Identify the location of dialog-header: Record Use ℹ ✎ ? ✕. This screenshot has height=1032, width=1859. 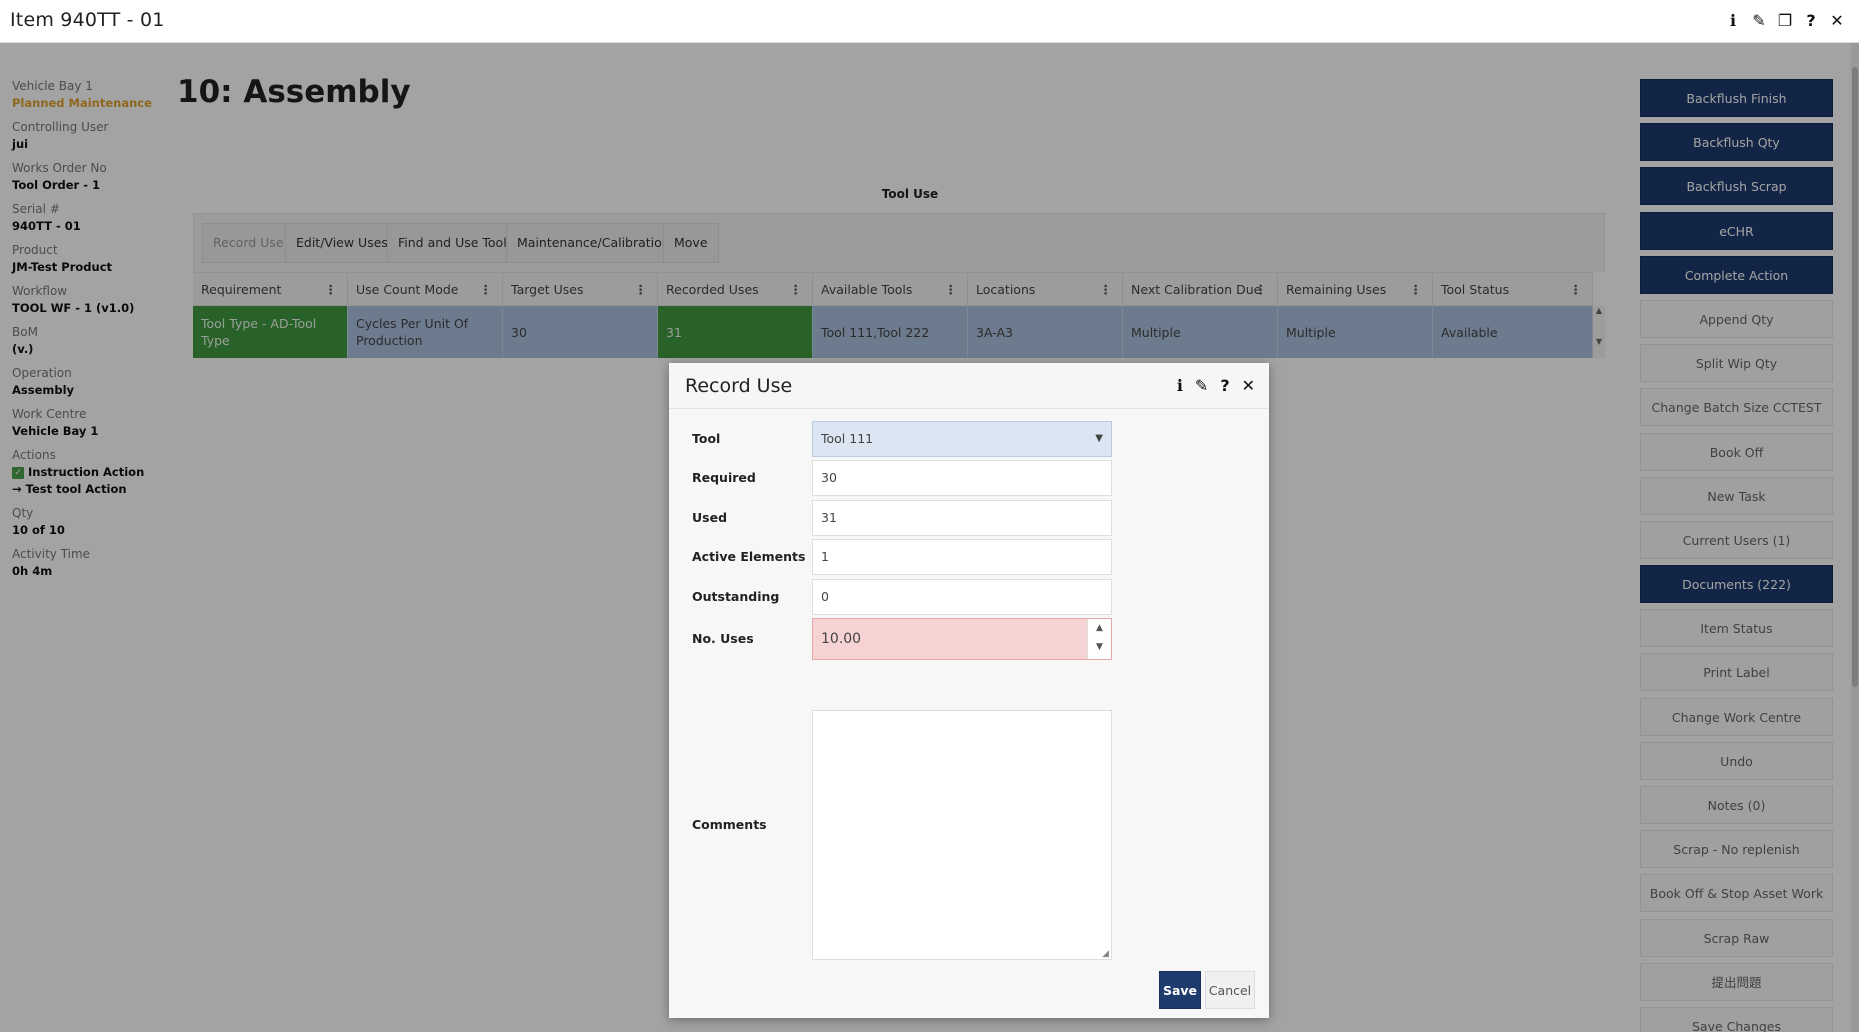
(969, 386).